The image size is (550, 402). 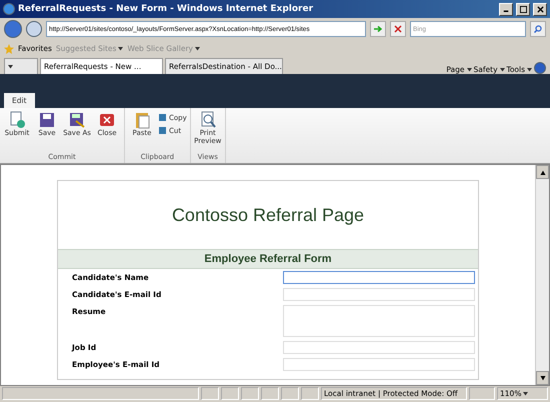 I want to click on maximize-icon, so click(x=523, y=9).